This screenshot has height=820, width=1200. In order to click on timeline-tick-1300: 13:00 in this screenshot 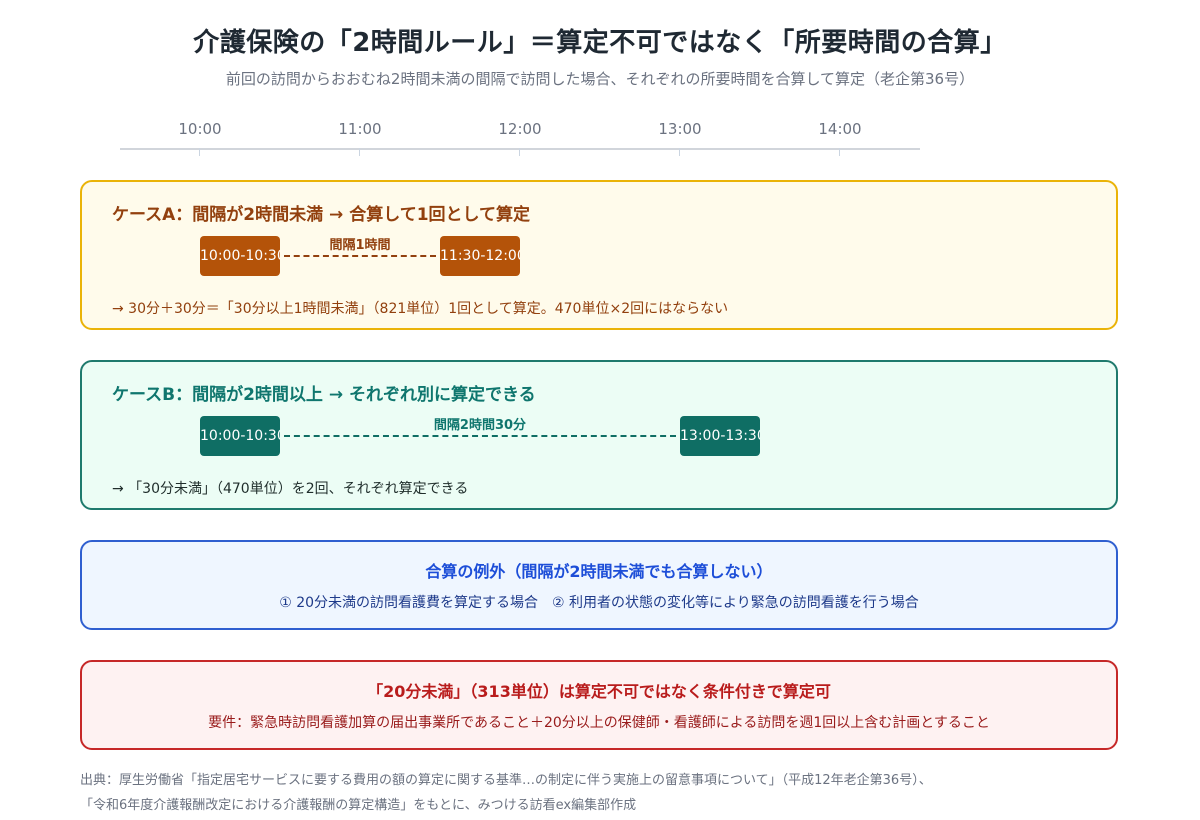, I will do `click(680, 138)`.